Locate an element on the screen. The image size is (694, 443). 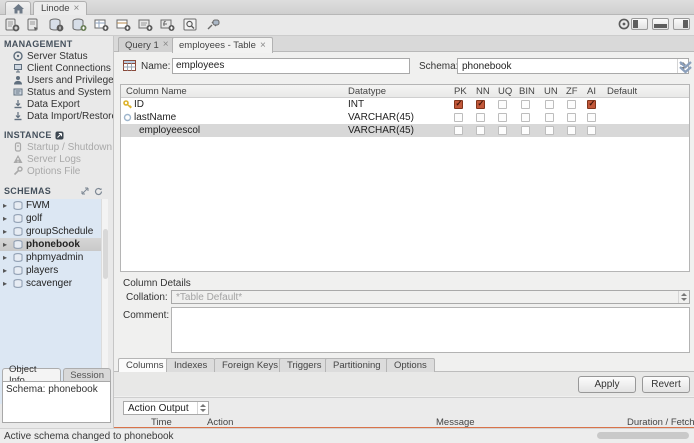
tab-query-1: Query 1 × is located at coordinates (147, 44).